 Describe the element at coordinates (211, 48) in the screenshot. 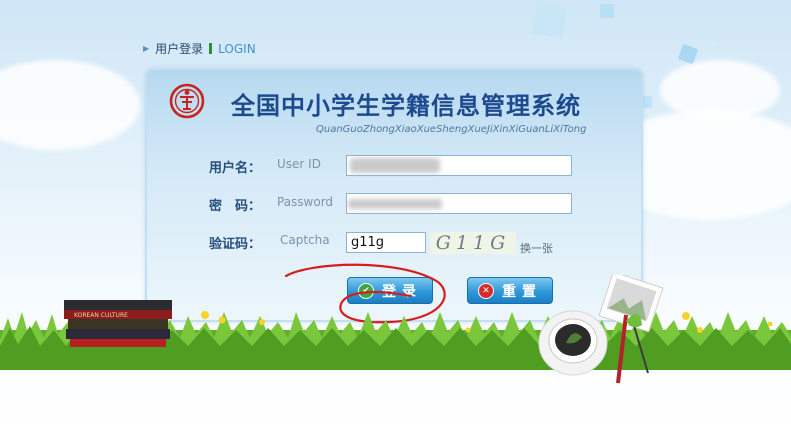

I see `breadcrumb-divider` at that location.